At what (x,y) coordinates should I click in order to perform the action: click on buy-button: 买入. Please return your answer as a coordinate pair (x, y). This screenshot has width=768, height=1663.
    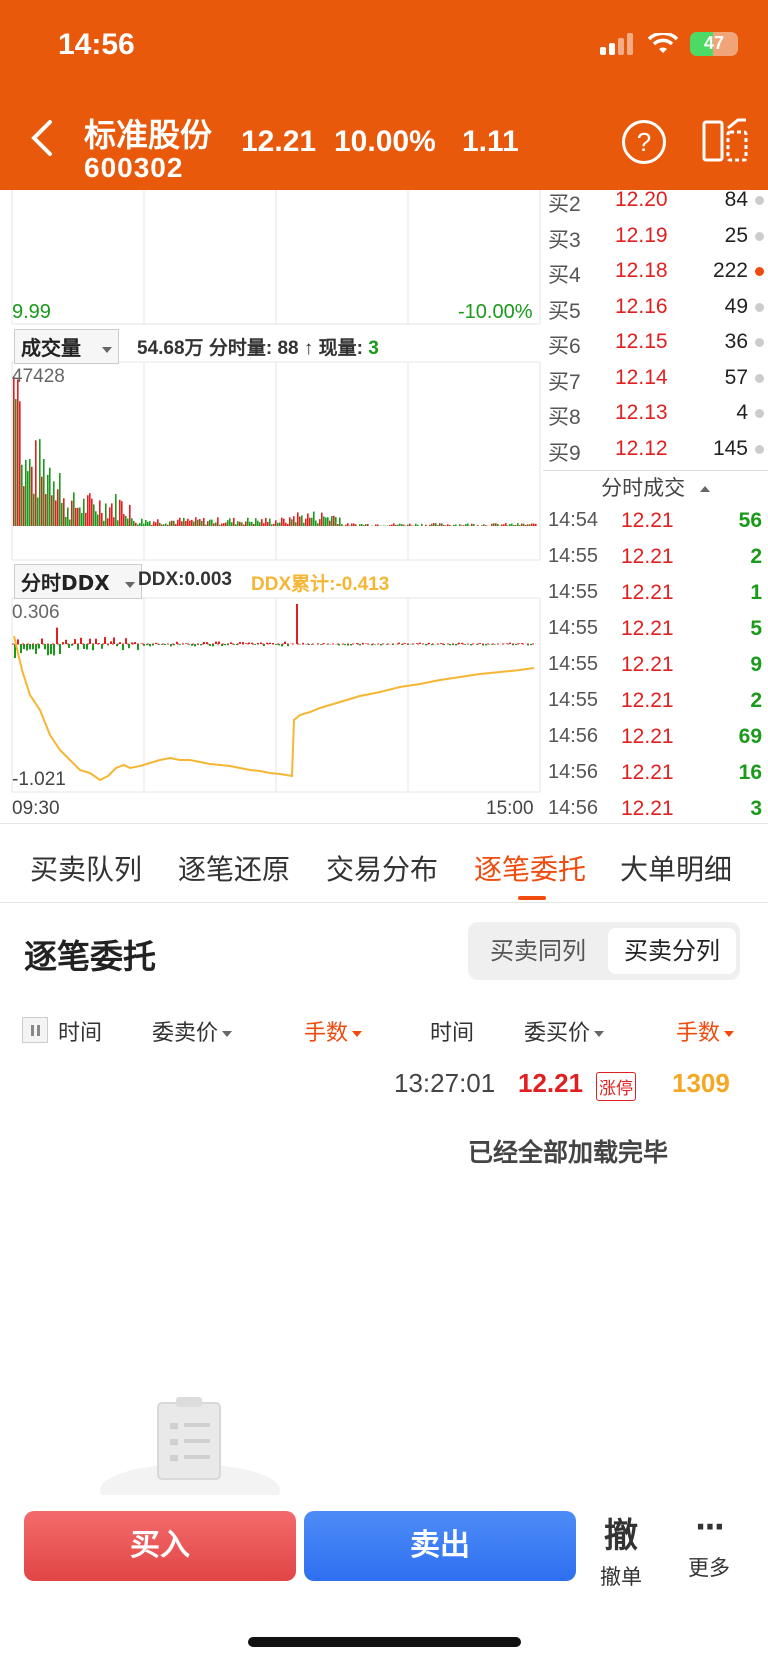
    Looking at the image, I should click on (160, 1546).